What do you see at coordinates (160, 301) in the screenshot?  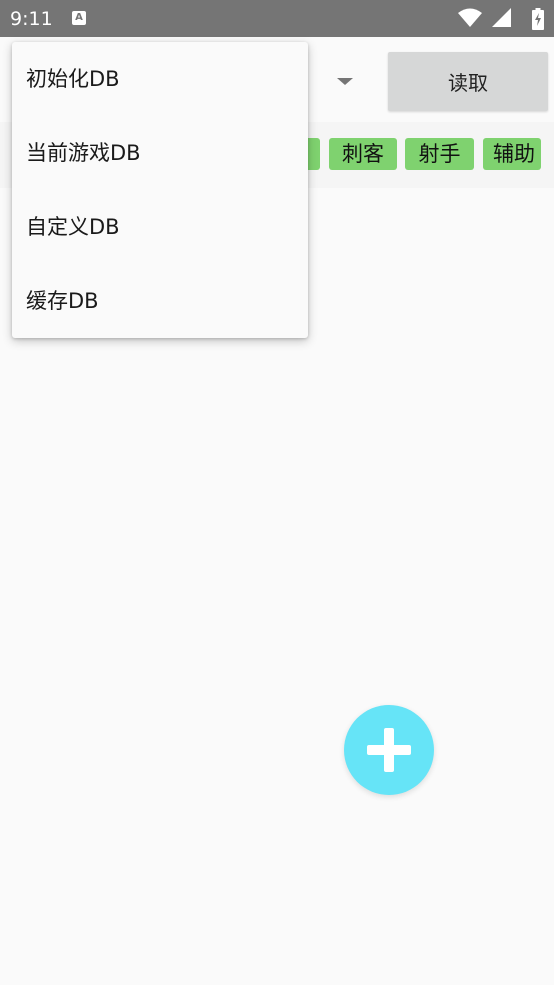 I see `menu-item-cache-db: 缓存DB` at bounding box center [160, 301].